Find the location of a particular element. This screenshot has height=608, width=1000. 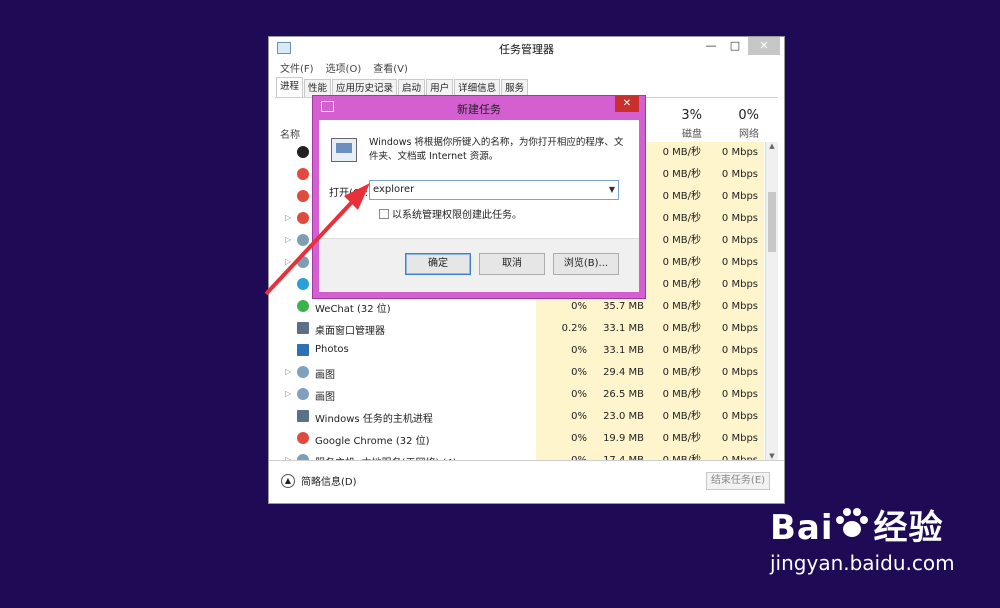

column-header-name: 名称 is located at coordinates (290, 133).